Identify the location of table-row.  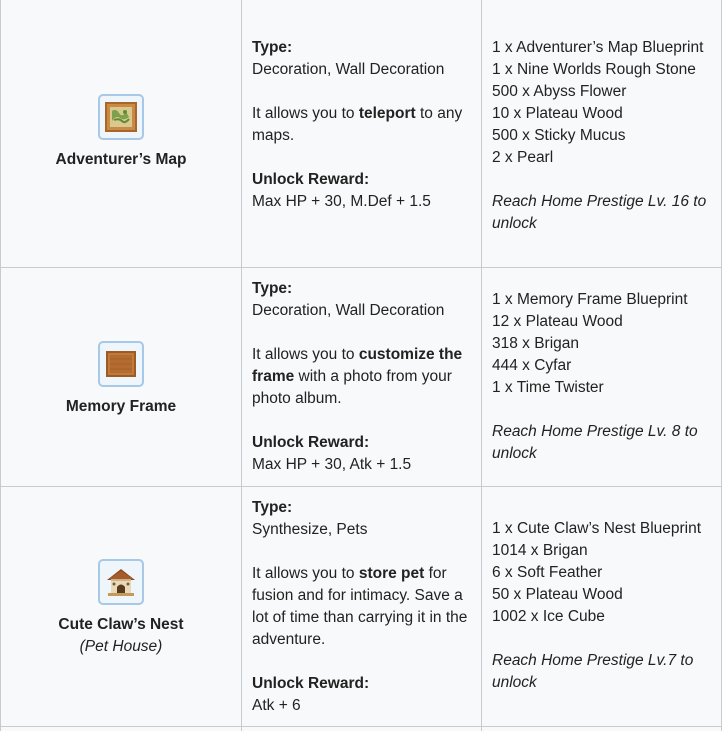
(361, 729).